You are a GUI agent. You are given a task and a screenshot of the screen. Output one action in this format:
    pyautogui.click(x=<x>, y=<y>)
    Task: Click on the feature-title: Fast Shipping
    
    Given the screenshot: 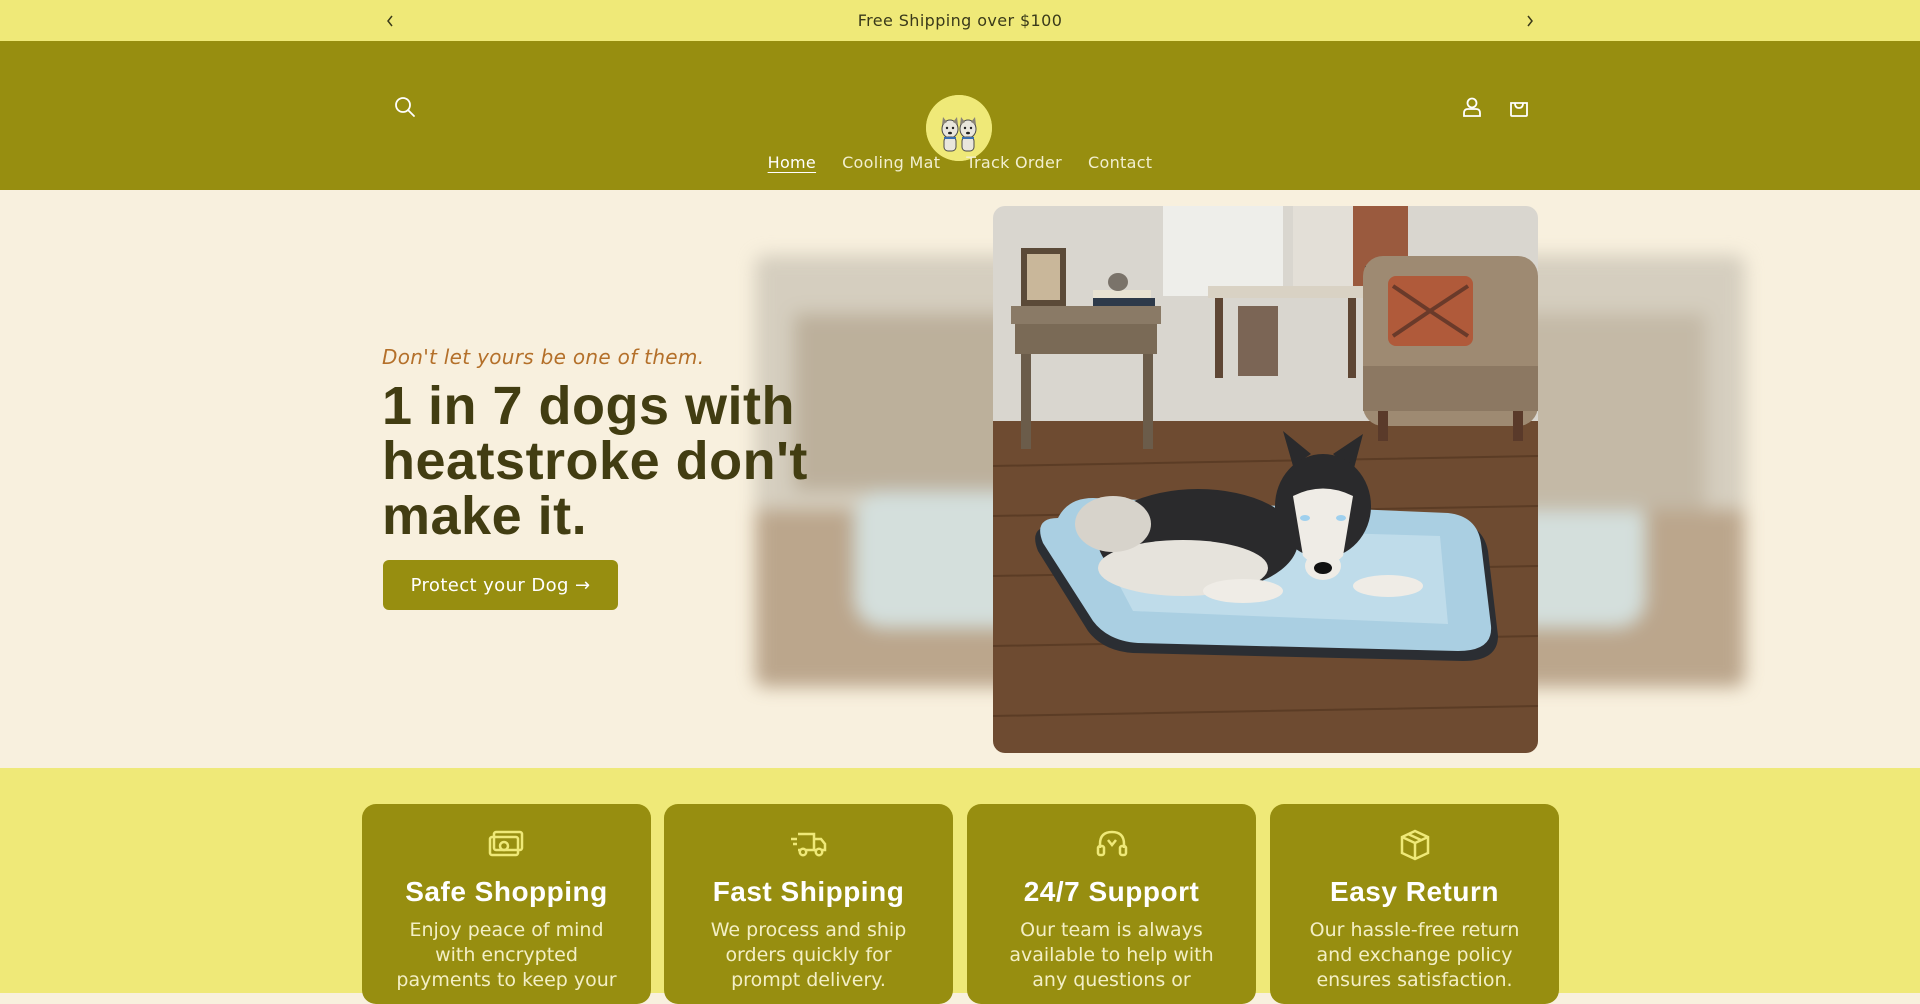 What is the action you would take?
    pyautogui.click(x=808, y=891)
    